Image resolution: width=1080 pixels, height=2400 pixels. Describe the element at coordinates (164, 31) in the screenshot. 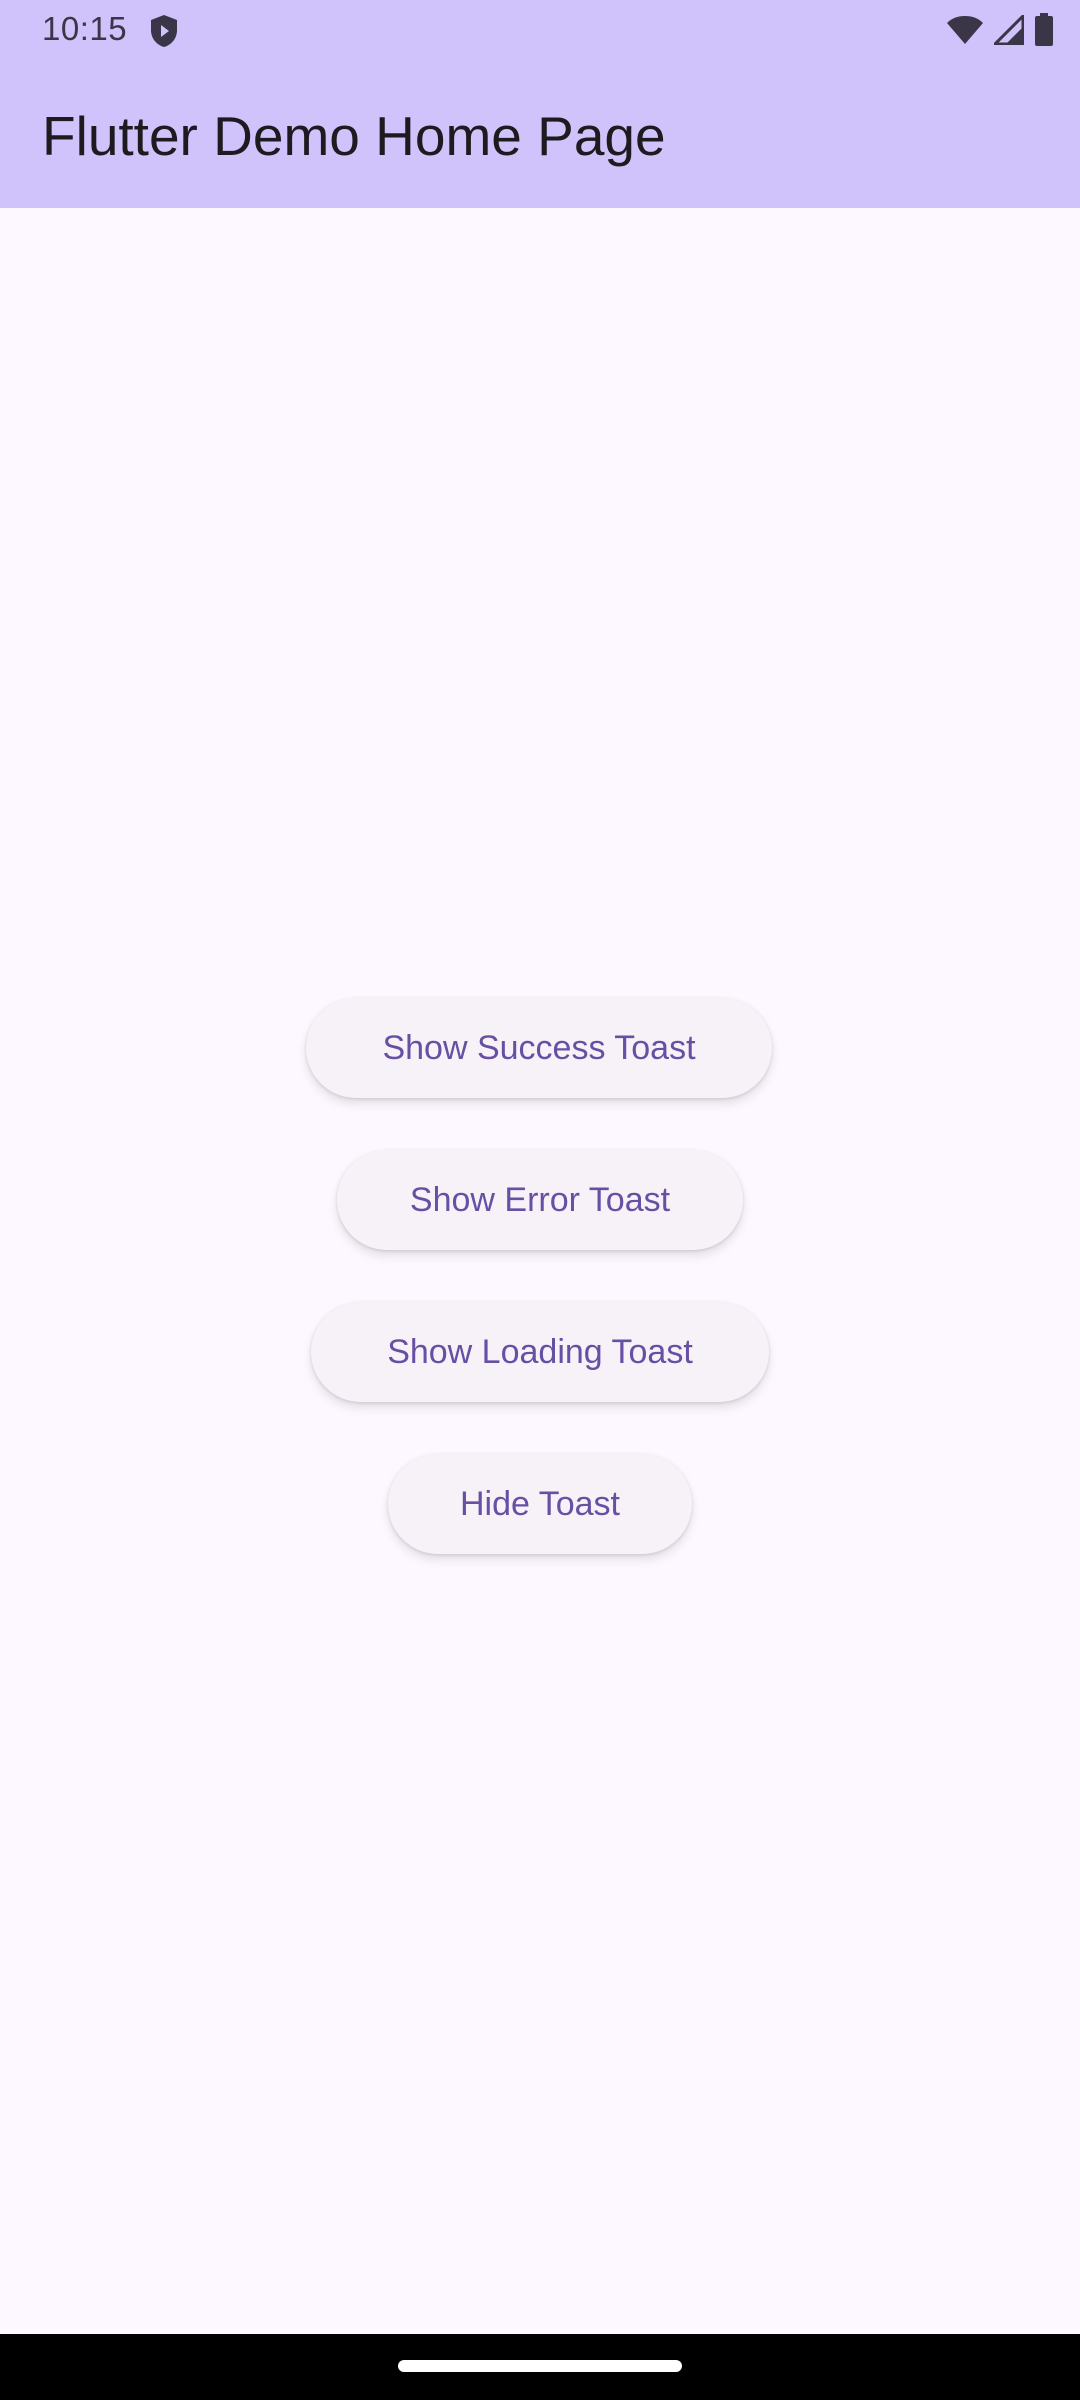

I see `shield-icon` at that location.